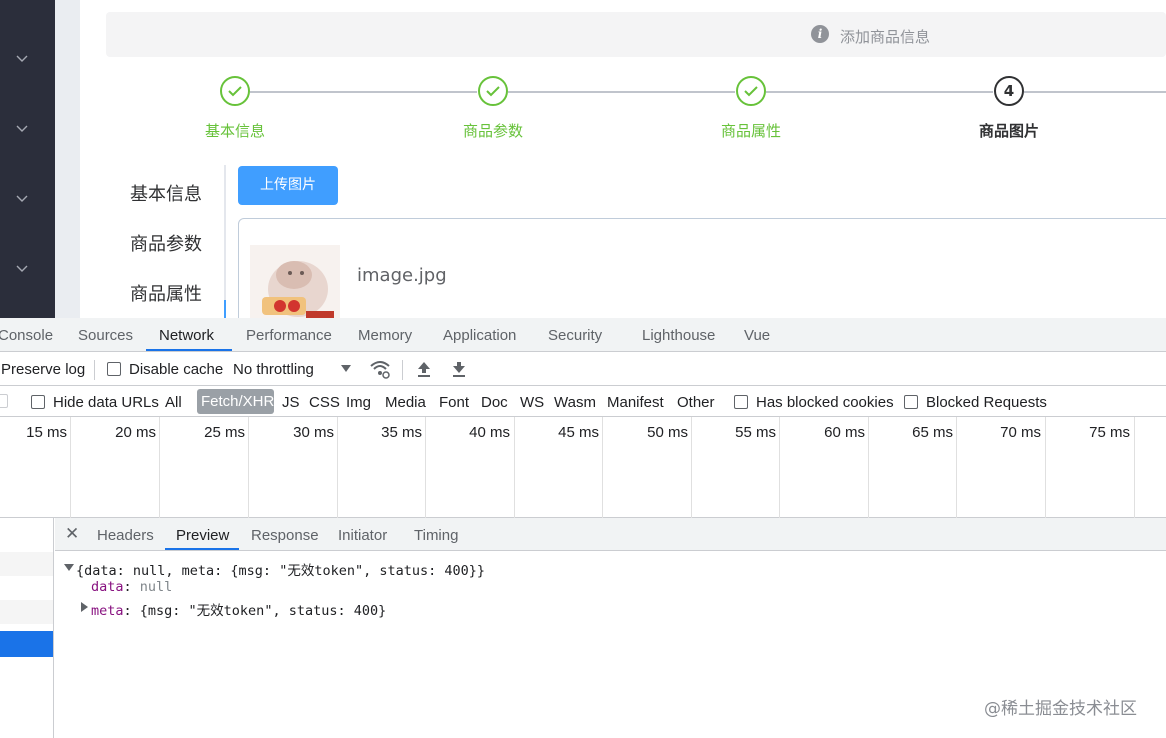  I want to click on tab-headers: Headers, so click(125, 535).